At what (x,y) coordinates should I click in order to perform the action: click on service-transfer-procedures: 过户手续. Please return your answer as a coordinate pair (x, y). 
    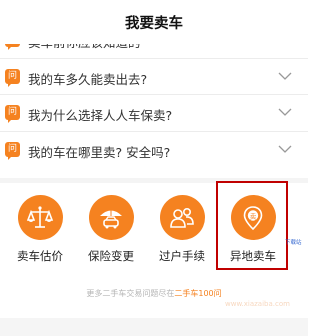
    Looking at the image, I should click on (182, 229).